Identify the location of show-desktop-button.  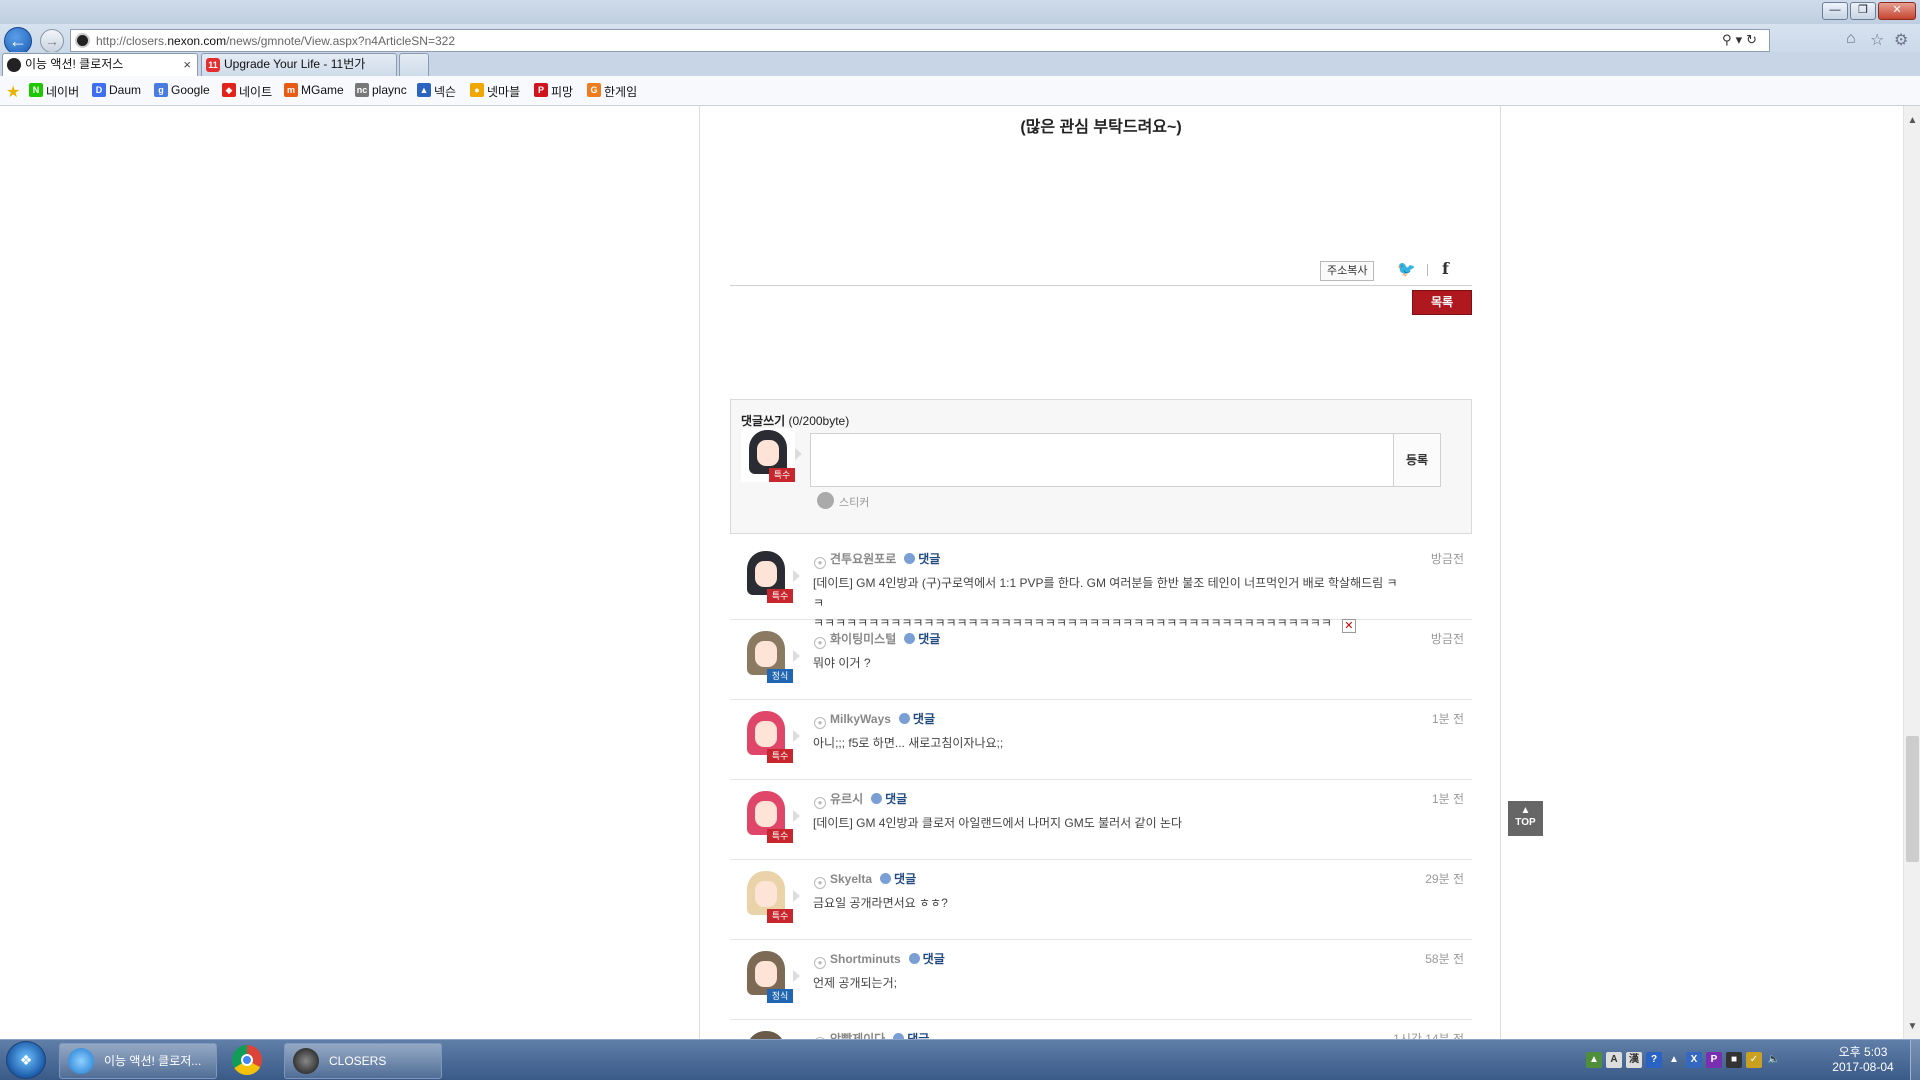
(1915, 1060).